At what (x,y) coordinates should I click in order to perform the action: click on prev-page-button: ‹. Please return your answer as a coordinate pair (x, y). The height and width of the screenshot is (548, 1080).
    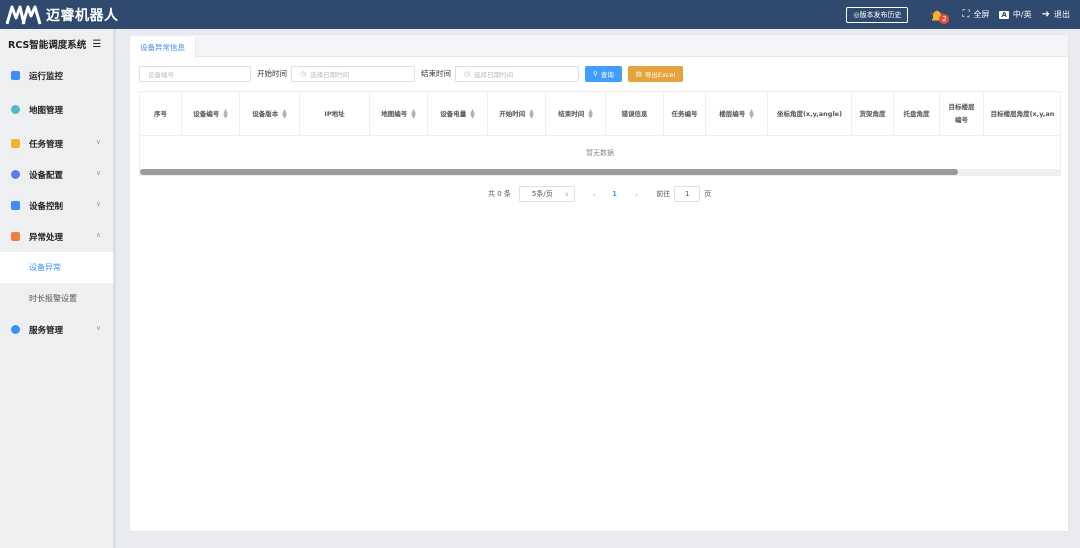
    Looking at the image, I should click on (594, 194).